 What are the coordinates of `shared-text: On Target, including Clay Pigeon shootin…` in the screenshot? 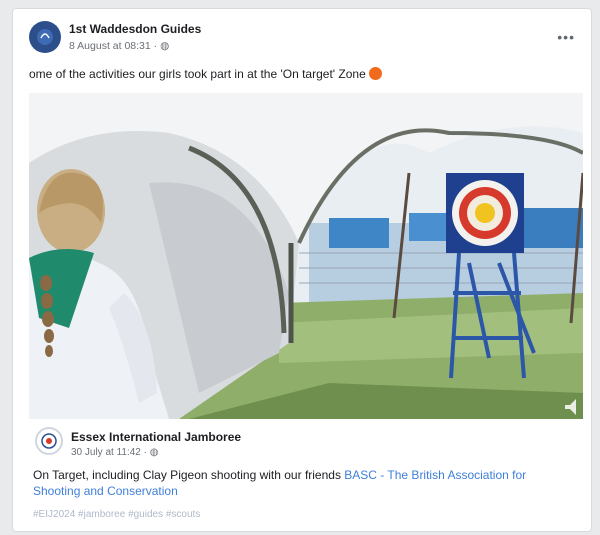 It's located at (189, 475).